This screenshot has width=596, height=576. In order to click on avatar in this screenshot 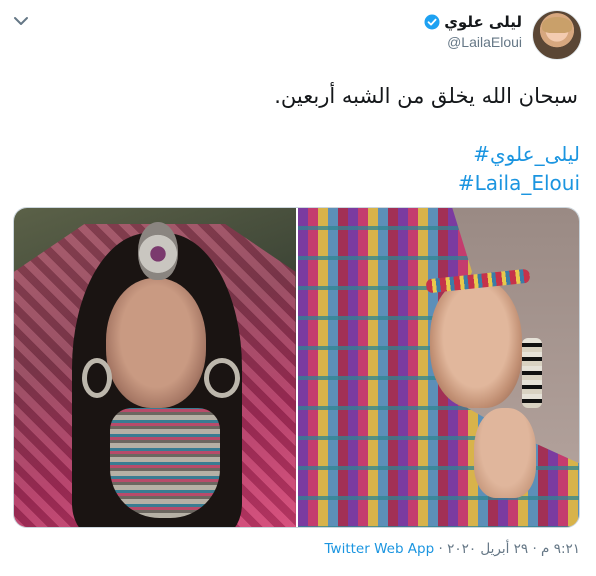, I will do `click(557, 35)`.